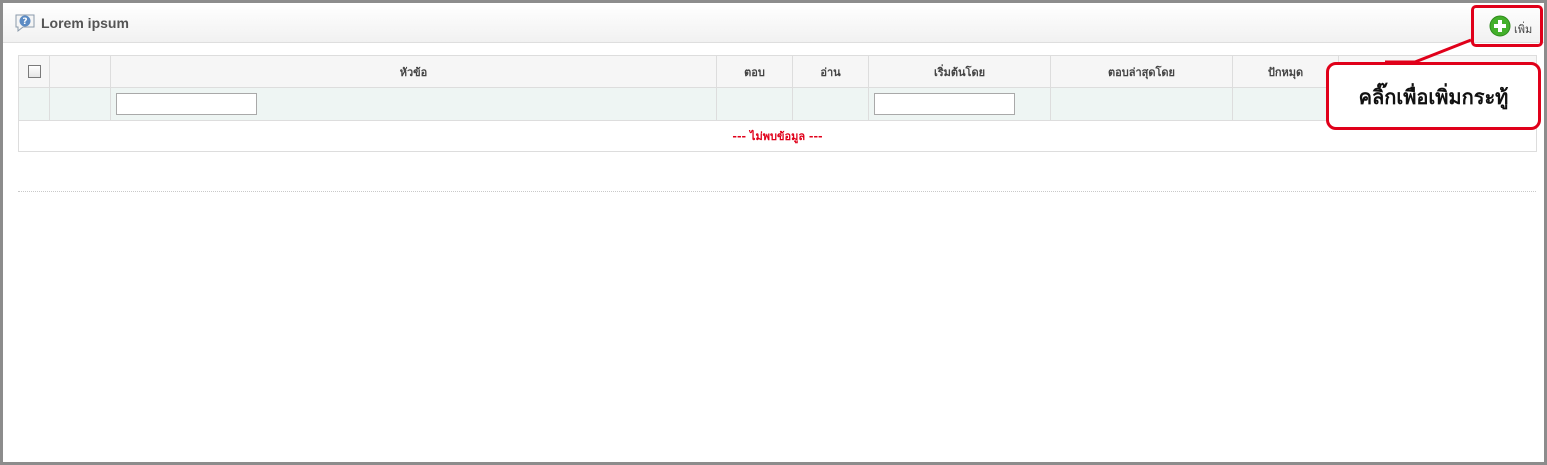 Image resolution: width=1547 pixels, height=465 pixels. I want to click on add-button: เพิ่ม, so click(1507, 26).